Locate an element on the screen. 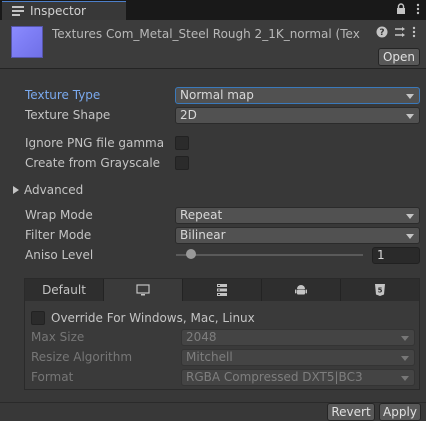  lock-icon is located at coordinates (401, 11).